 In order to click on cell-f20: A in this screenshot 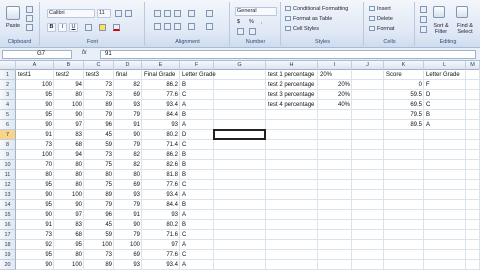, I will do `click(197, 265)`.